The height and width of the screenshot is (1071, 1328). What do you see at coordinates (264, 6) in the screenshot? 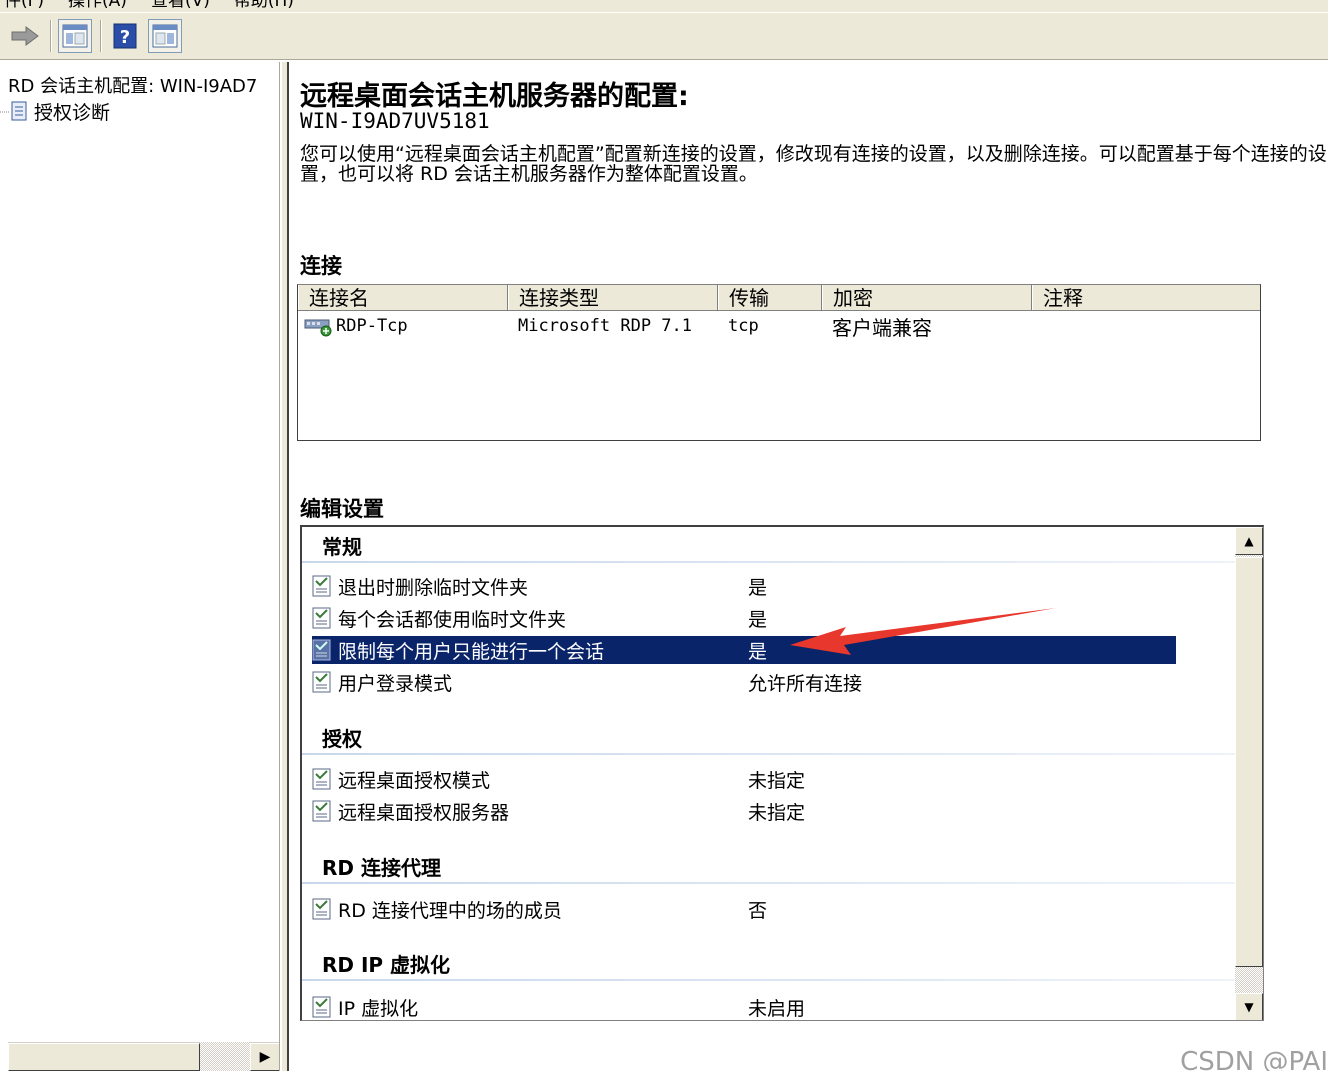
I see `menu-help: 帮助(H)` at bounding box center [264, 6].